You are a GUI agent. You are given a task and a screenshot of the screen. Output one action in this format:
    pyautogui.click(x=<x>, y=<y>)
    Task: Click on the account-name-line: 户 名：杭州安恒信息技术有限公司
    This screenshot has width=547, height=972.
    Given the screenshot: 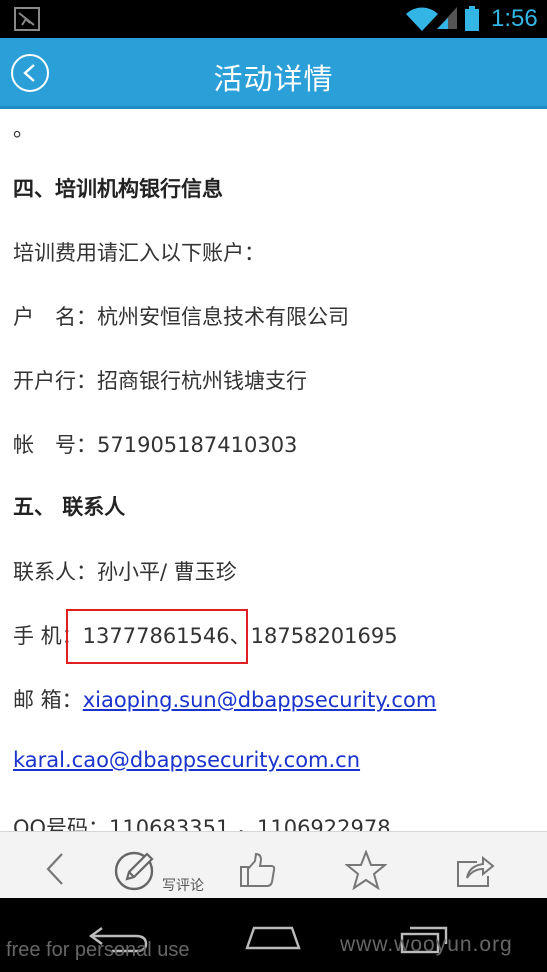 What is the action you would take?
    pyautogui.click(x=181, y=317)
    